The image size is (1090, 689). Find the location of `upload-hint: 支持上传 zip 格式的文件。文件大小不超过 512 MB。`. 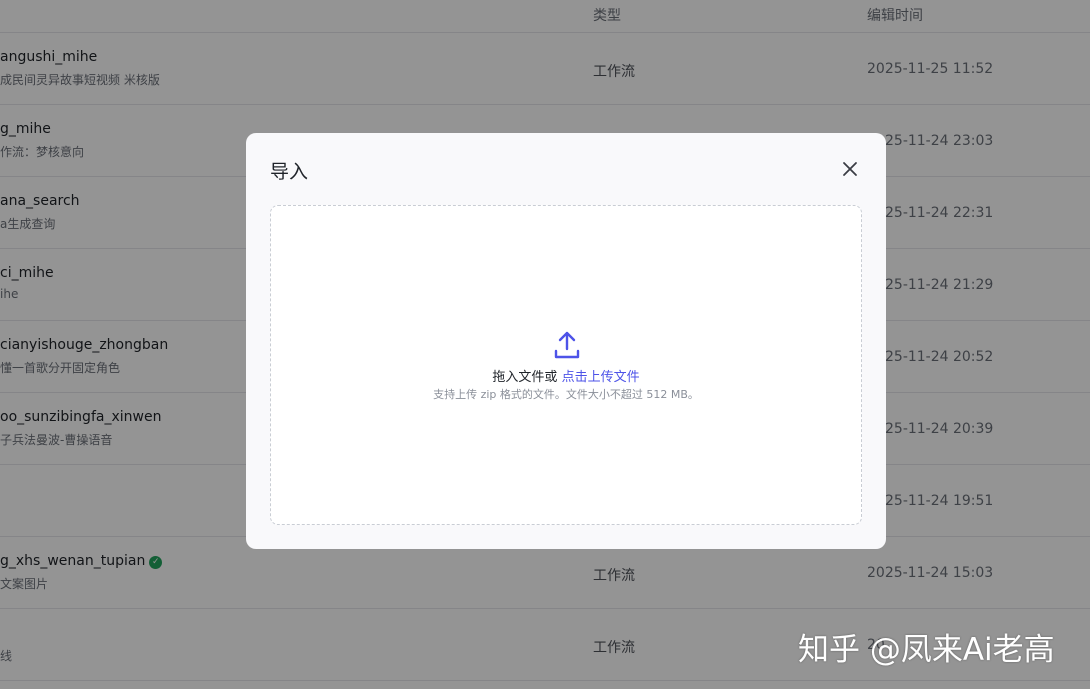

upload-hint: 支持上传 zip 格式的文件。文件大小不超过 512 MB。 is located at coordinates (566, 394).